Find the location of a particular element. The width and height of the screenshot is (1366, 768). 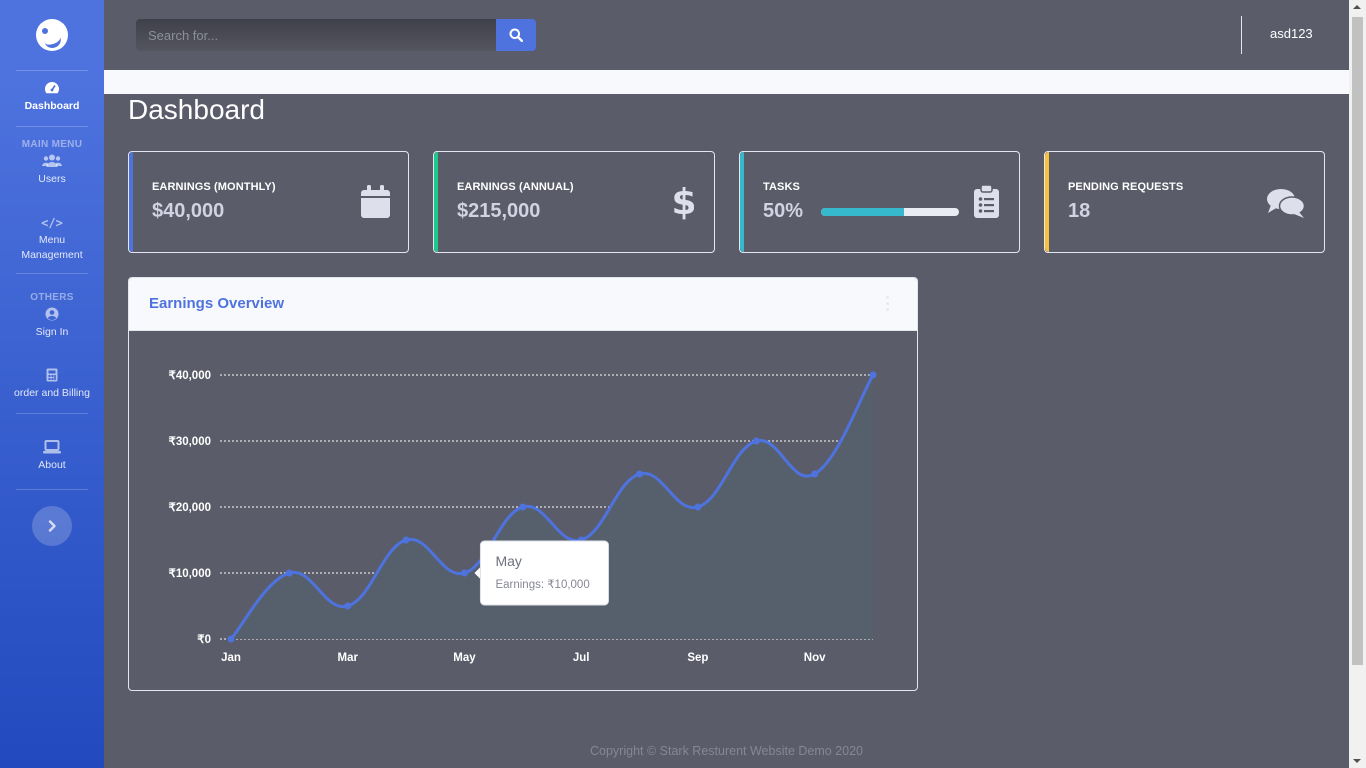

x-tick-label: Mar is located at coordinates (348, 658).